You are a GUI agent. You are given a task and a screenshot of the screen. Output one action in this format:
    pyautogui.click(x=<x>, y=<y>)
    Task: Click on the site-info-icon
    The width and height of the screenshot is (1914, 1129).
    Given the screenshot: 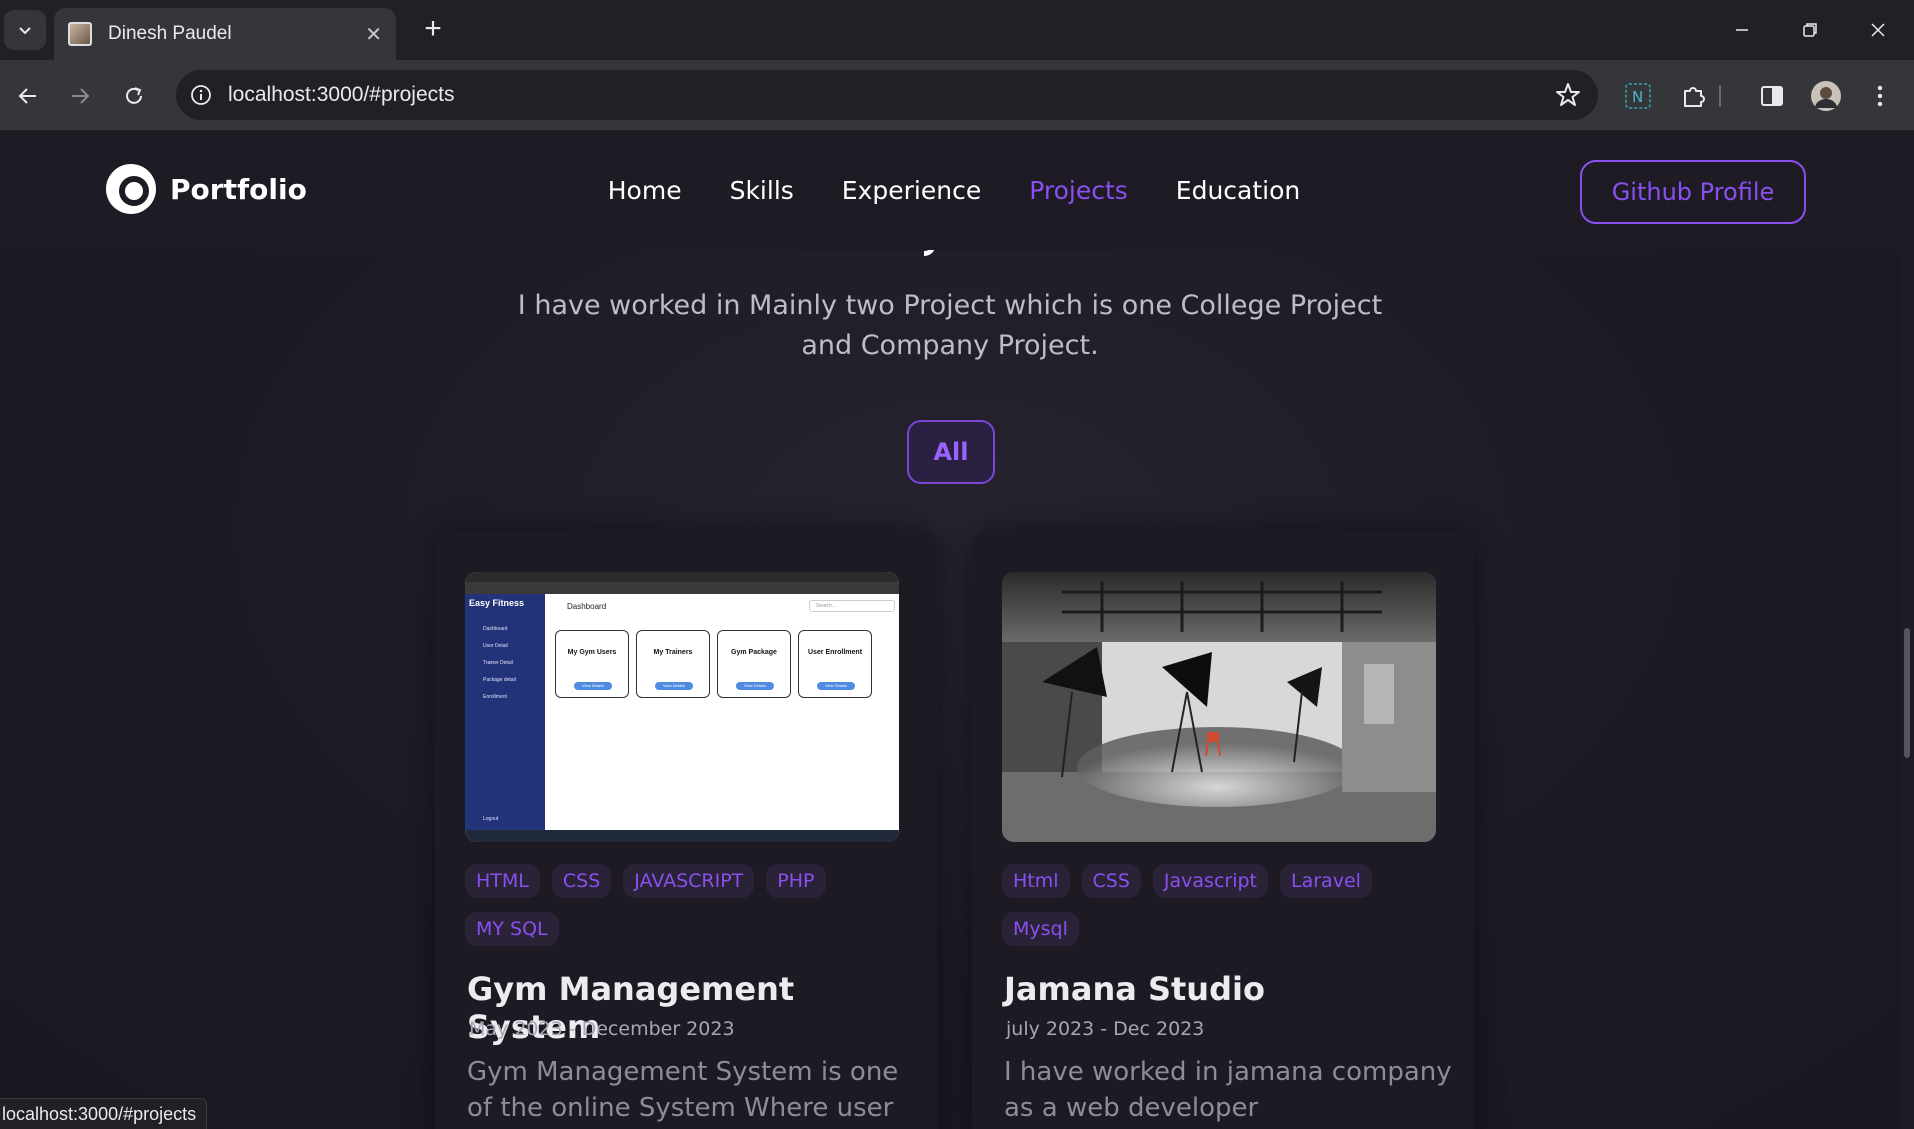 What is the action you would take?
    pyautogui.click(x=201, y=95)
    